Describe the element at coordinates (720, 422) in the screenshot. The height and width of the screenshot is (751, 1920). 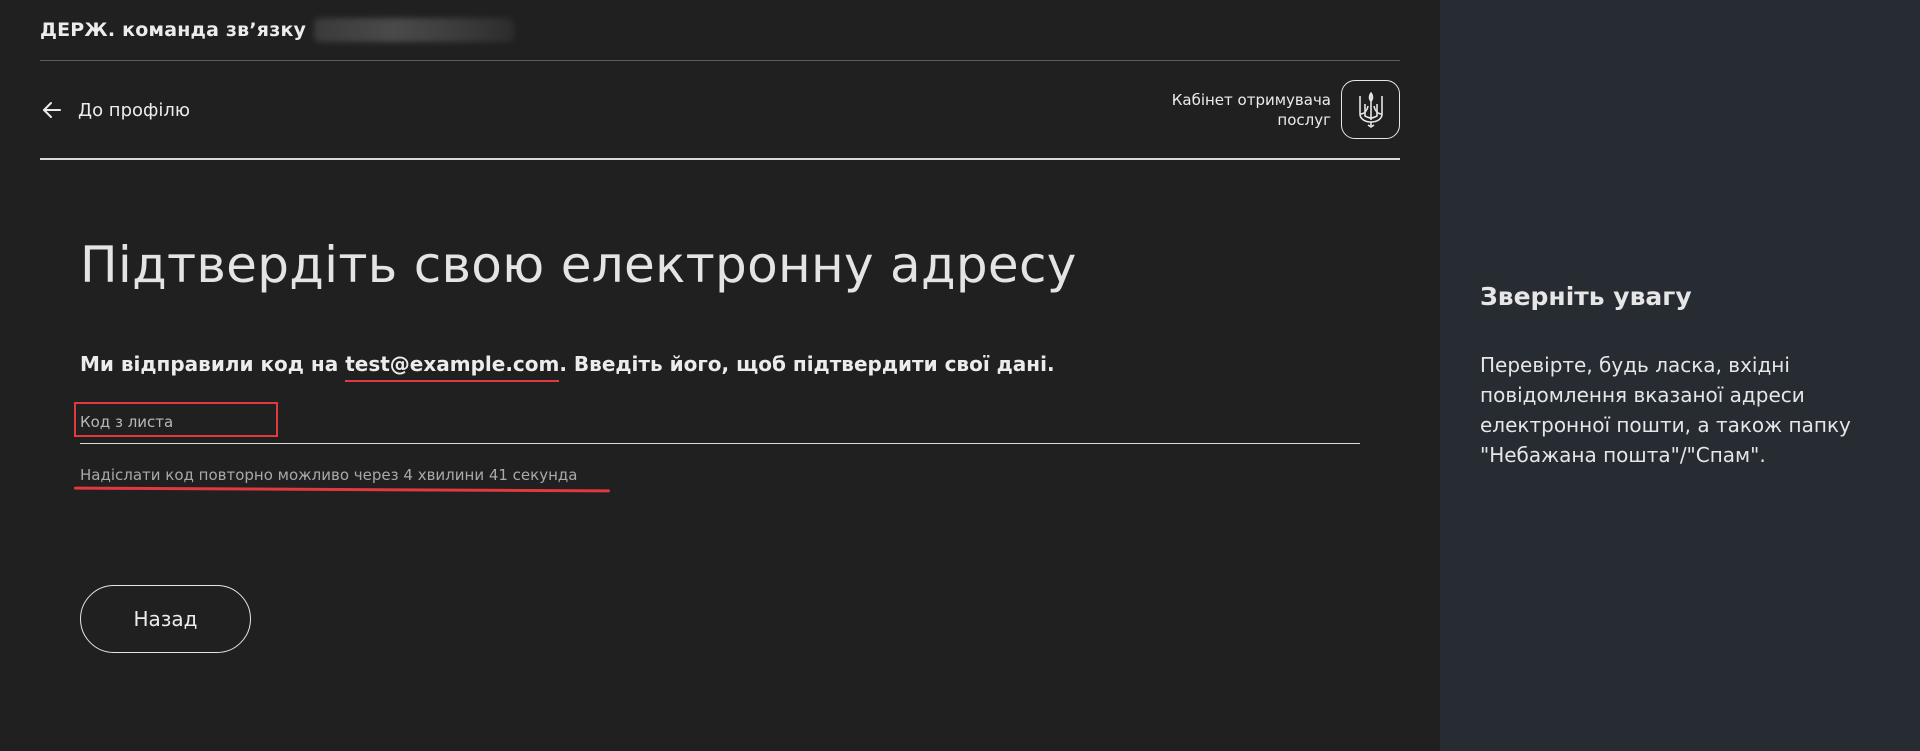
I see `code-input` at that location.